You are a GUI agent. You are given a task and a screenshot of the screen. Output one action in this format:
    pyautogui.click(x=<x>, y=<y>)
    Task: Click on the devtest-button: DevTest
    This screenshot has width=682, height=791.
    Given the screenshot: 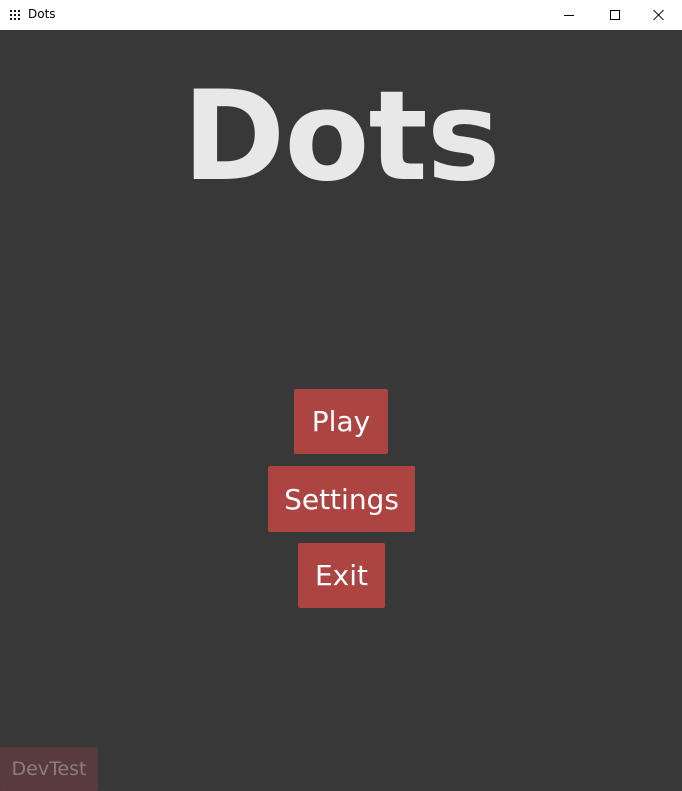 What is the action you would take?
    pyautogui.click(x=49, y=769)
    